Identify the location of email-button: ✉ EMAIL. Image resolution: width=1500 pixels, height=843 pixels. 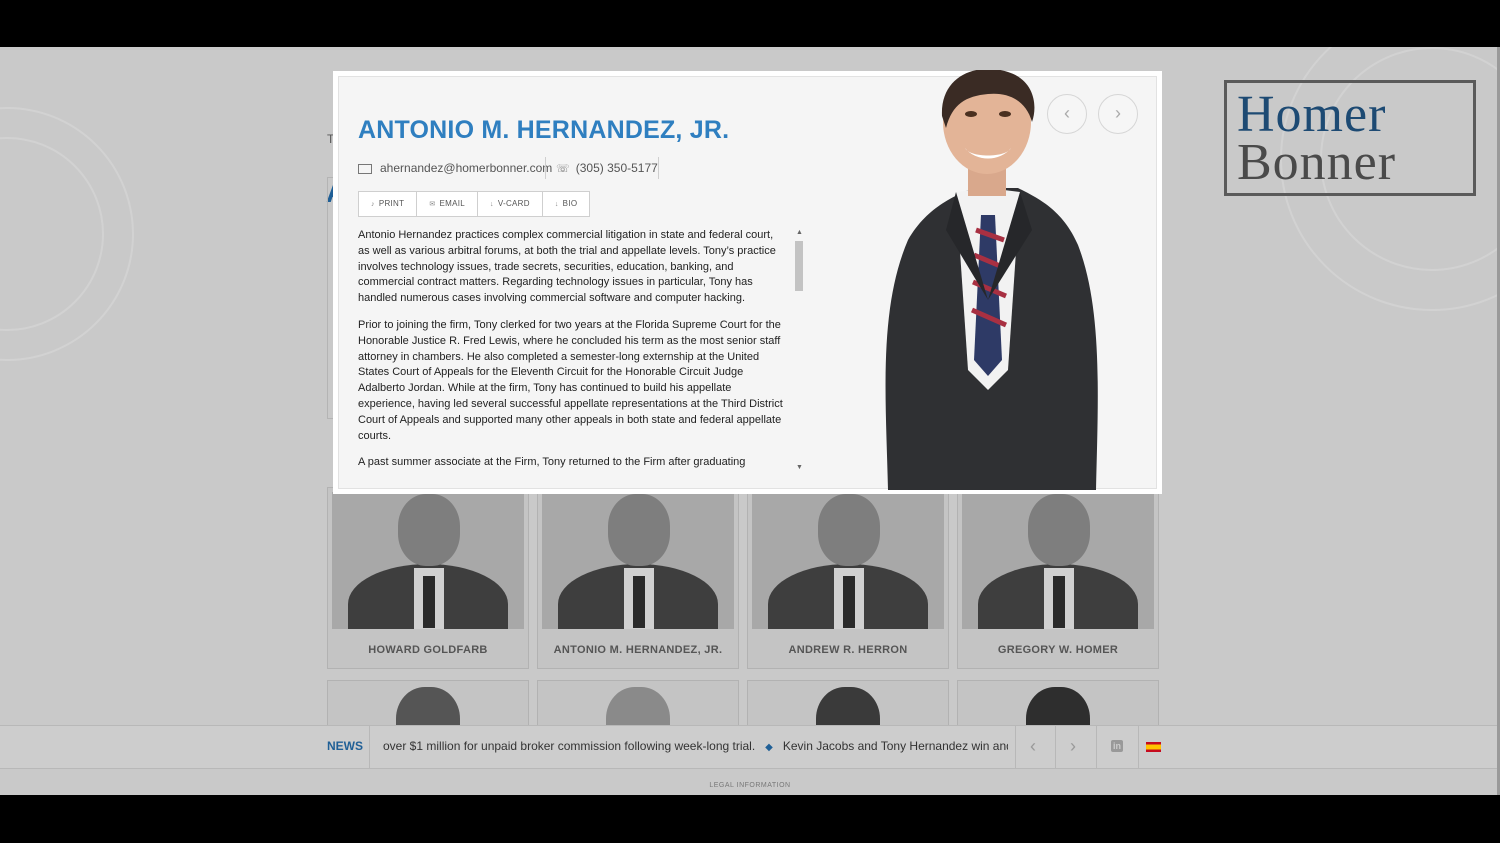
(447, 204).